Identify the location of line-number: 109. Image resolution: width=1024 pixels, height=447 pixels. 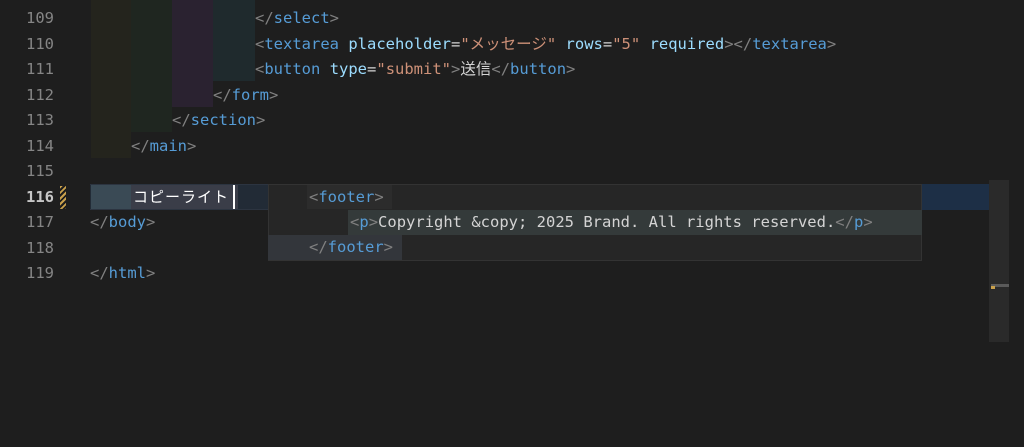
(40, 18).